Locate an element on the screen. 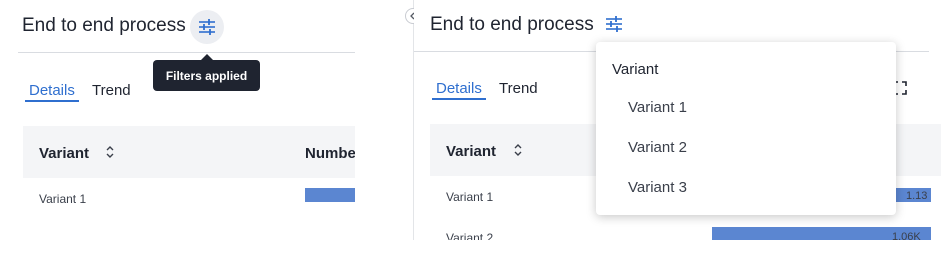 This screenshot has height=259, width=941. dropdown-option-variant-3: Variant 3 is located at coordinates (657, 187).